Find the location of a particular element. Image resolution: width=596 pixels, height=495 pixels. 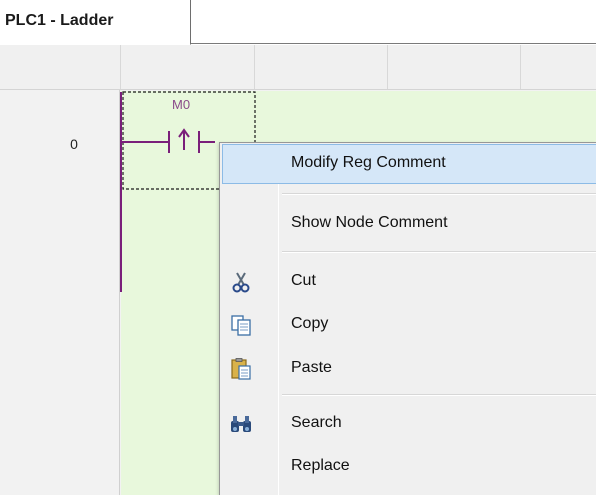

menu-item-search: Search is located at coordinates (409, 424).